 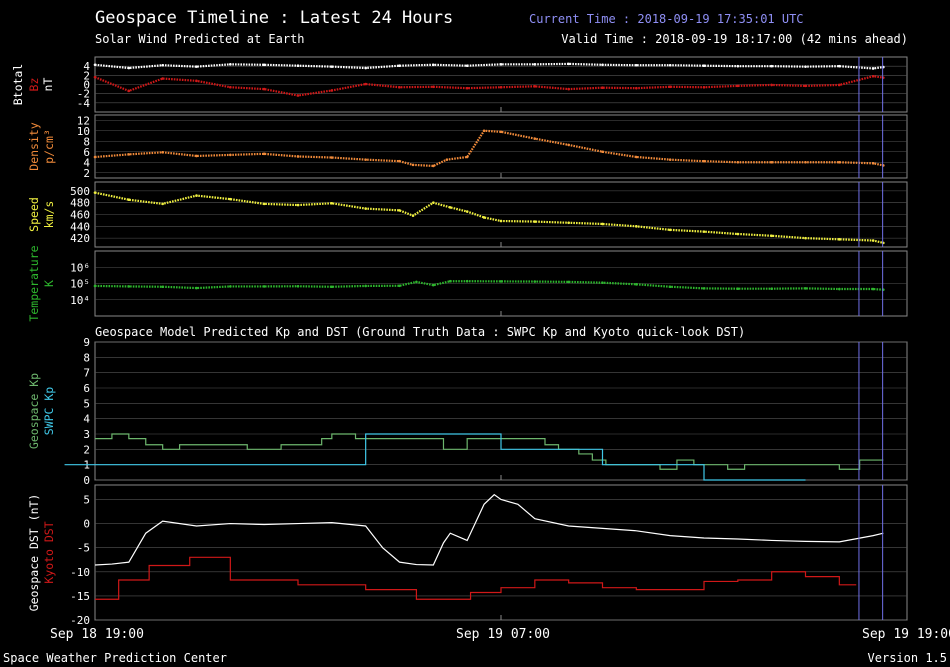 I want to click on panel-frame, so click(x=501, y=146).